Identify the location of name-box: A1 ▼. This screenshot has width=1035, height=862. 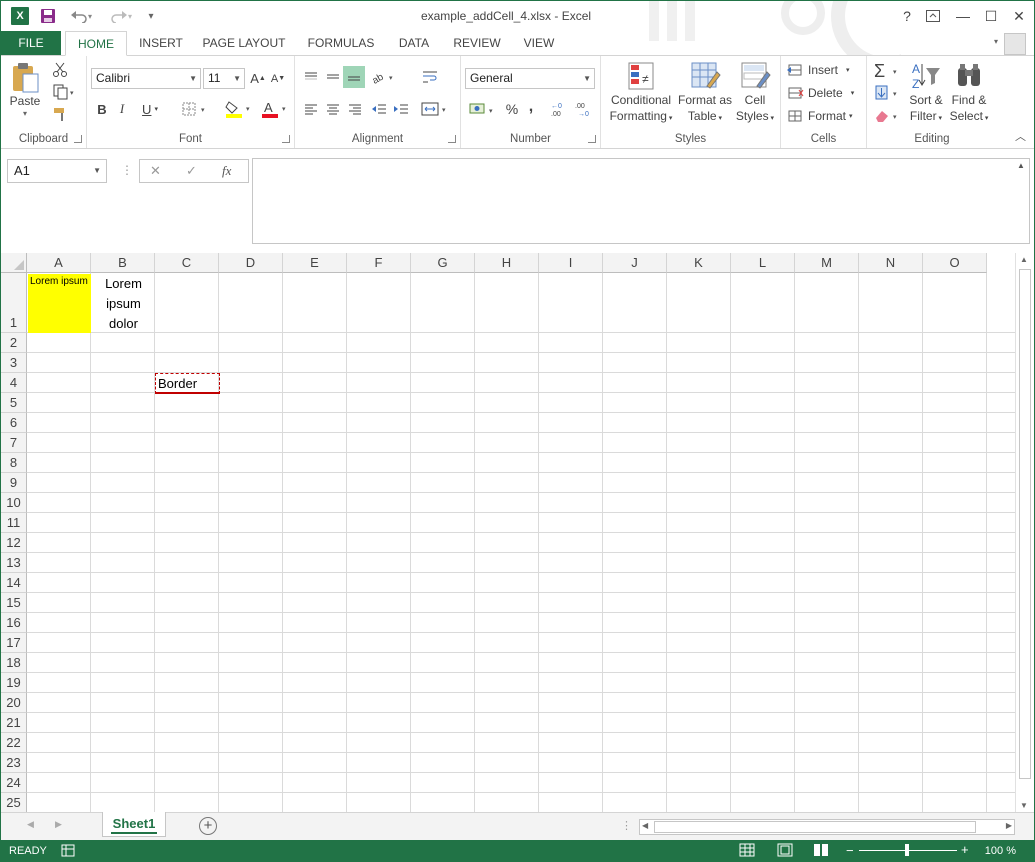
(57, 171).